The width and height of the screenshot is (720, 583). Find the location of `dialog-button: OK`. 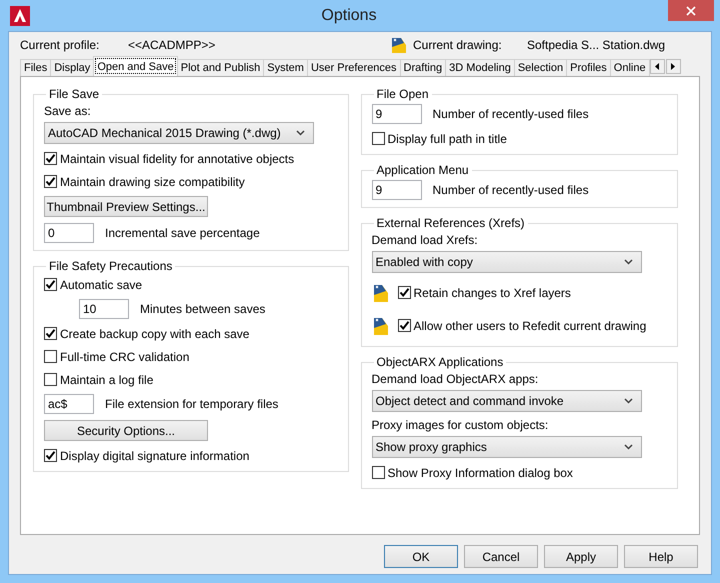

dialog-button: OK is located at coordinates (421, 556).